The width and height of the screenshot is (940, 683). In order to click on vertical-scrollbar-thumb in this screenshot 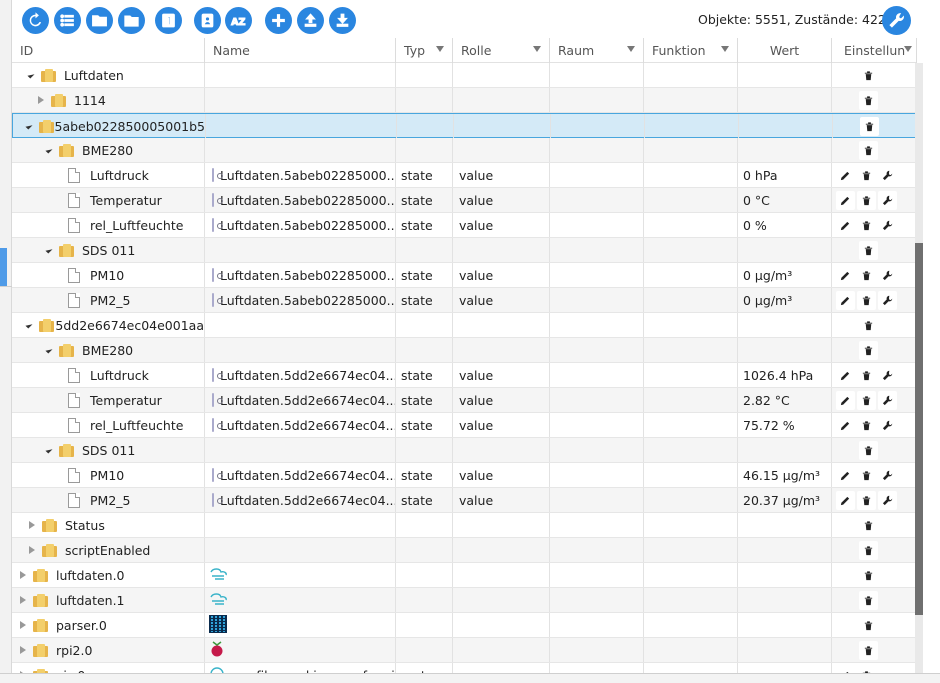, I will do `click(919, 429)`.